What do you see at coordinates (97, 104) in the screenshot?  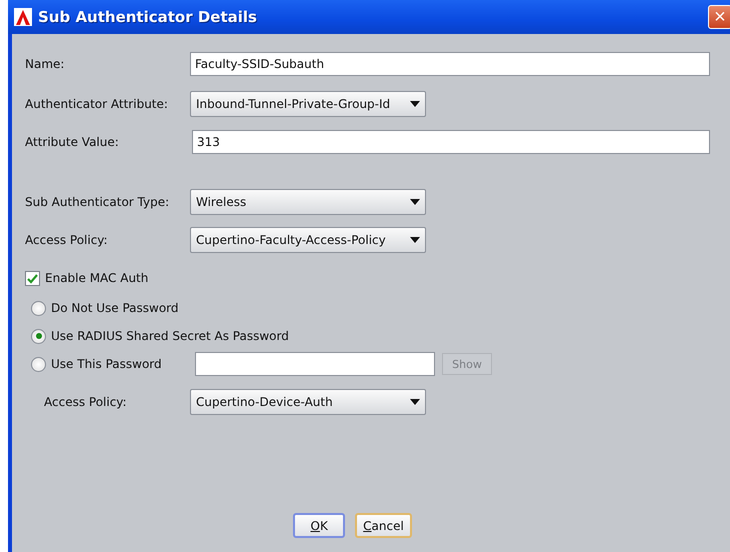 I see `field-label: Authenticator Attribute:` at bounding box center [97, 104].